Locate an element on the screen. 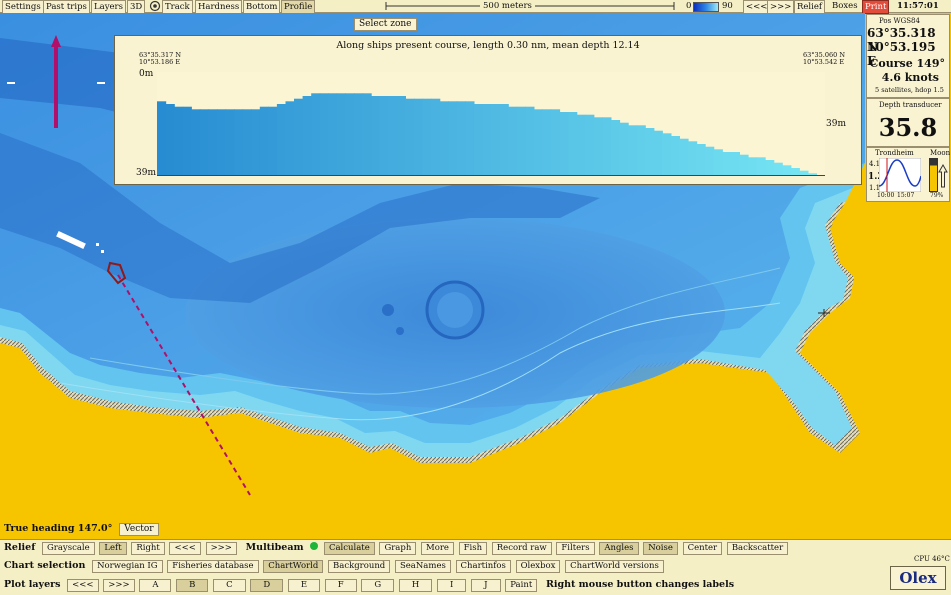  layers-button: Layers is located at coordinates (108, 7).